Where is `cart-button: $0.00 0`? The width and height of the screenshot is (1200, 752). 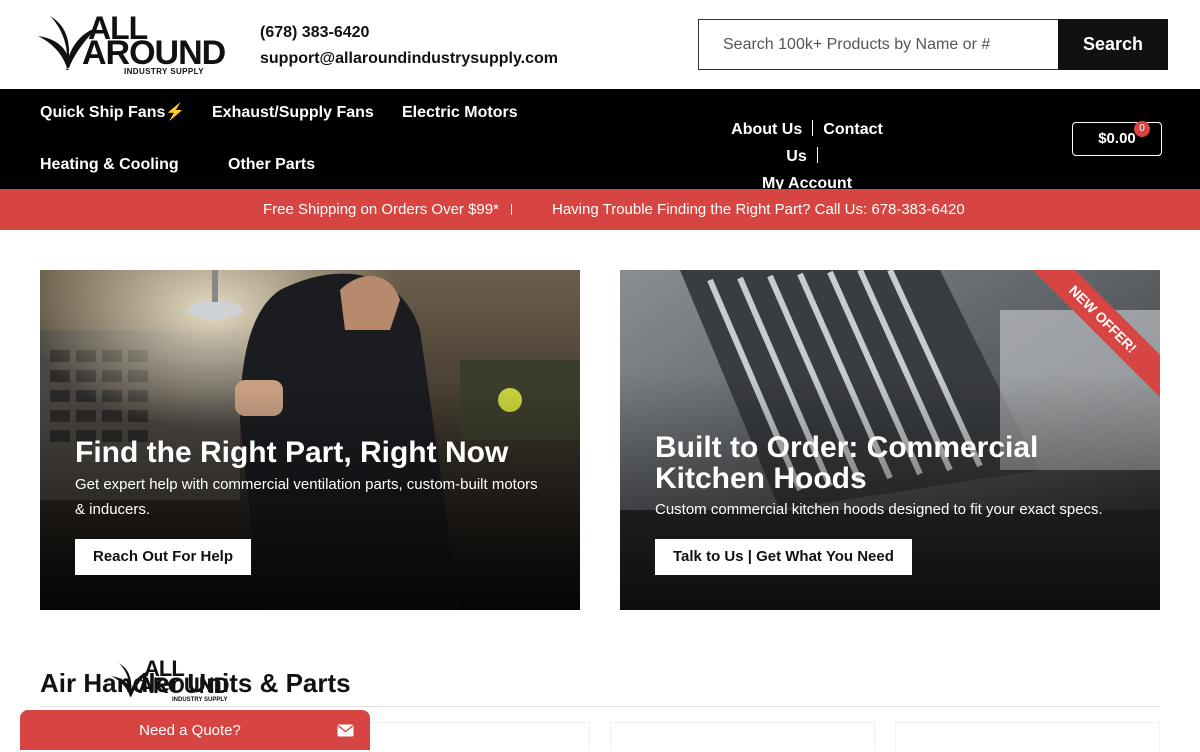 cart-button: $0.00 0 is located at coordinates (1117, 138).